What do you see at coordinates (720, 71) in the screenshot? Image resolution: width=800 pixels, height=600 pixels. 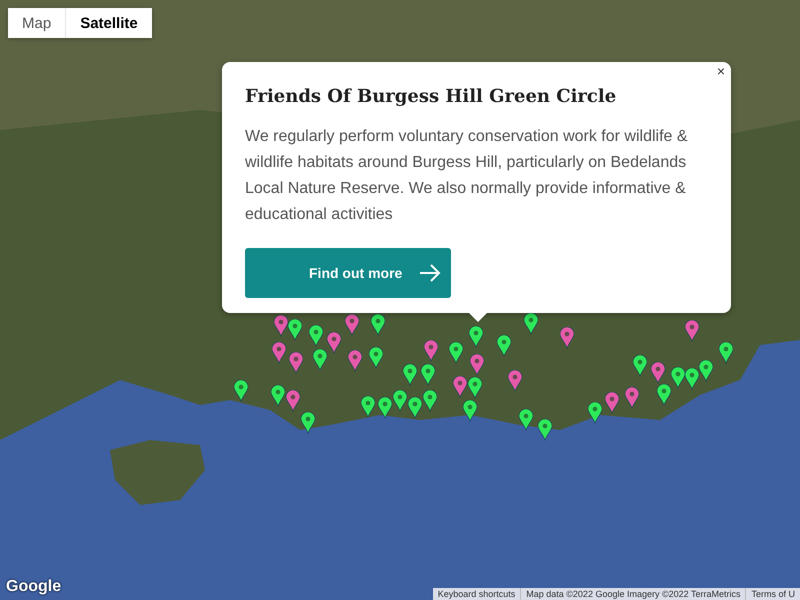 I see `close-button: ×` at bounding box center [720, 71].